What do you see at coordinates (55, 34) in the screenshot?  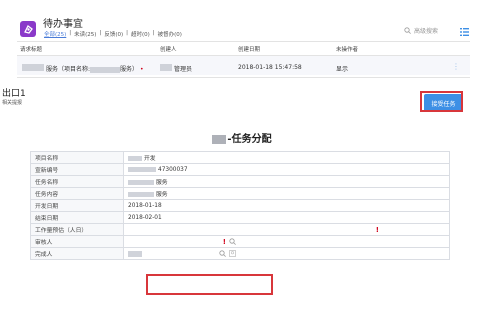 I see `tab-all: 全部(25)` at bounding box center [55, 34].